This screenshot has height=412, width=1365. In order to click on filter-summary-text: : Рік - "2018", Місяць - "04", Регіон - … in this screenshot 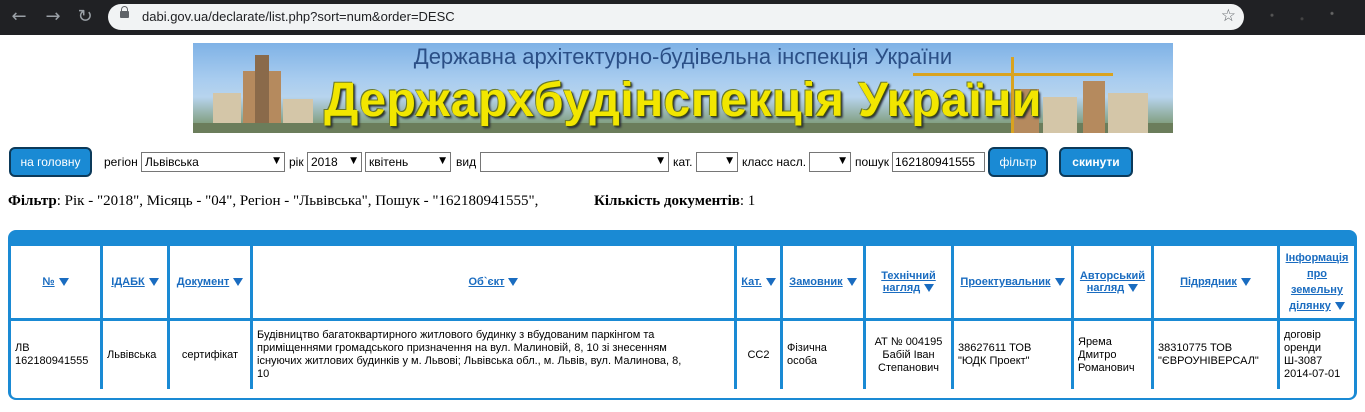, I will do `click(297, 201)`.